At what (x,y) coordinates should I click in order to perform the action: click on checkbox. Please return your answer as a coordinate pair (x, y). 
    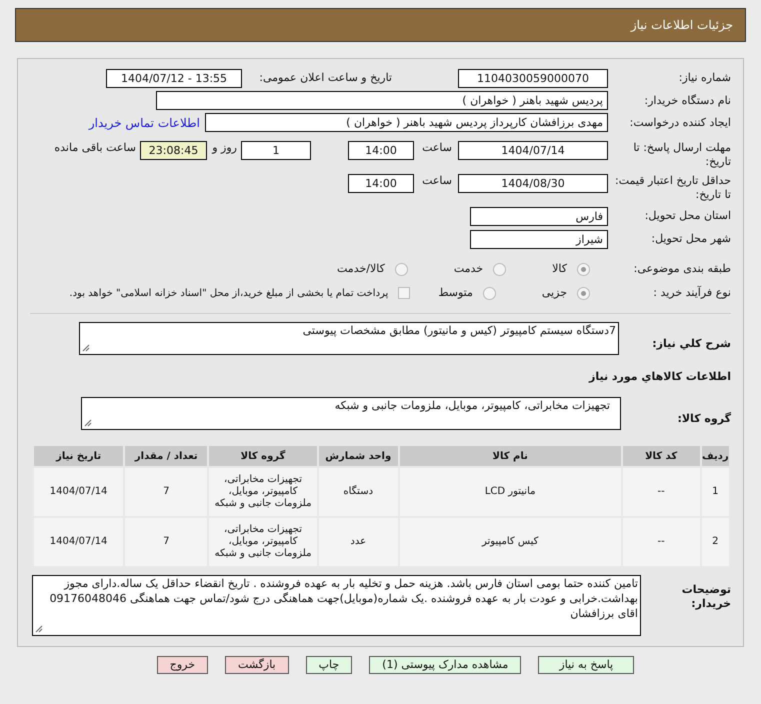
    Looking at the image, I should click on (404, 293).